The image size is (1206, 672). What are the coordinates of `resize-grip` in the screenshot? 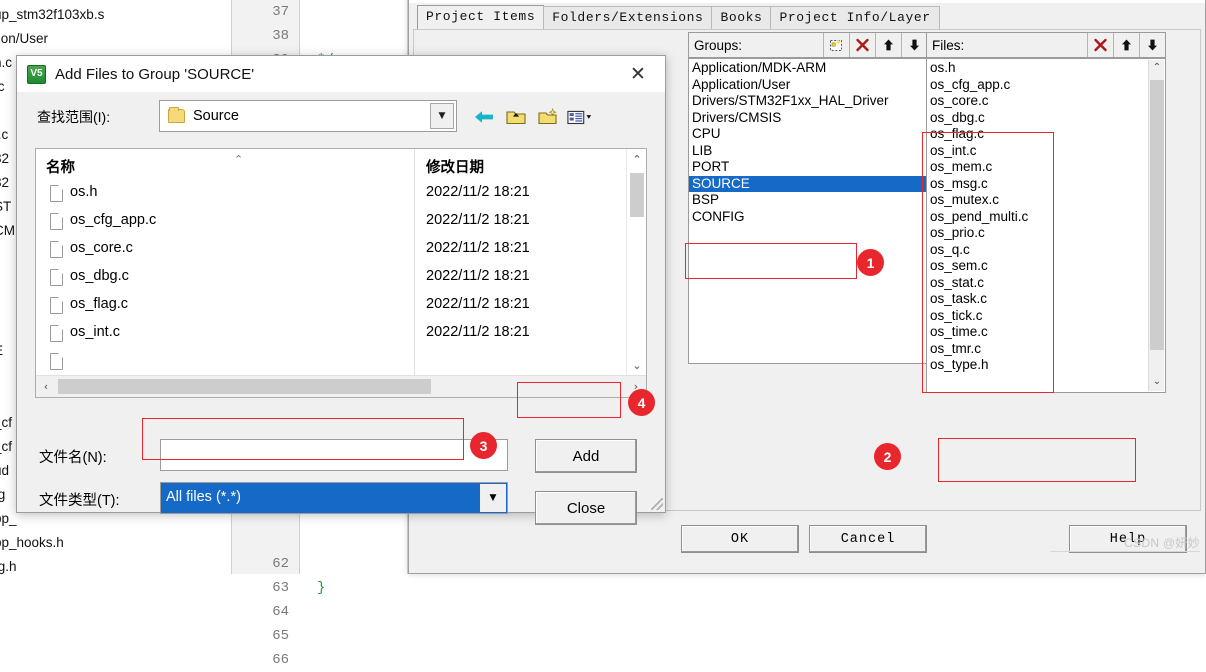 It's located at (657, 504).